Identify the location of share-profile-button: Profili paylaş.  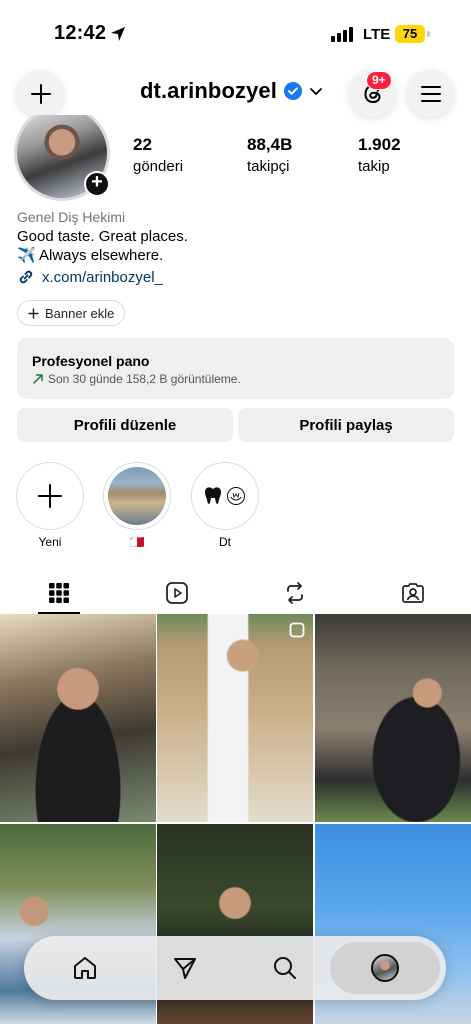
(346, 425).